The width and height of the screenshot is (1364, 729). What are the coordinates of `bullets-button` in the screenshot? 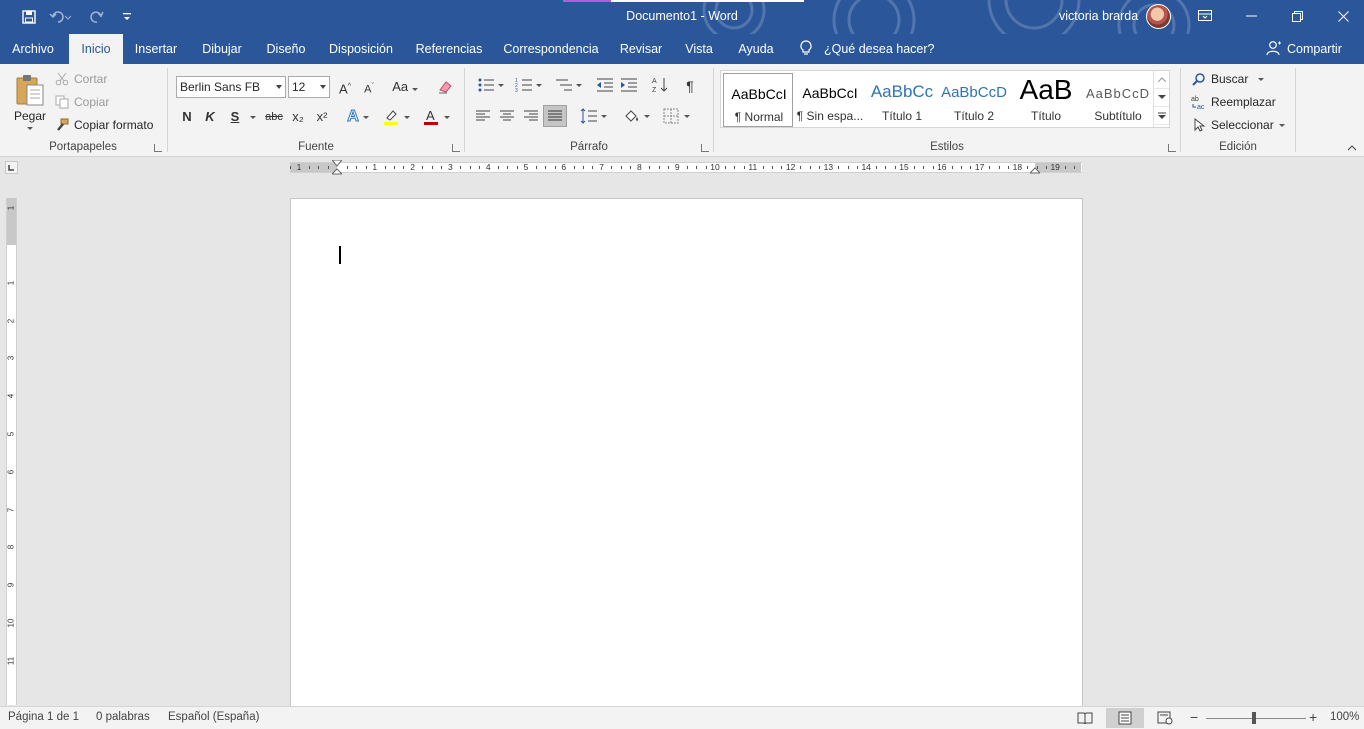 It's located at (490, 85).